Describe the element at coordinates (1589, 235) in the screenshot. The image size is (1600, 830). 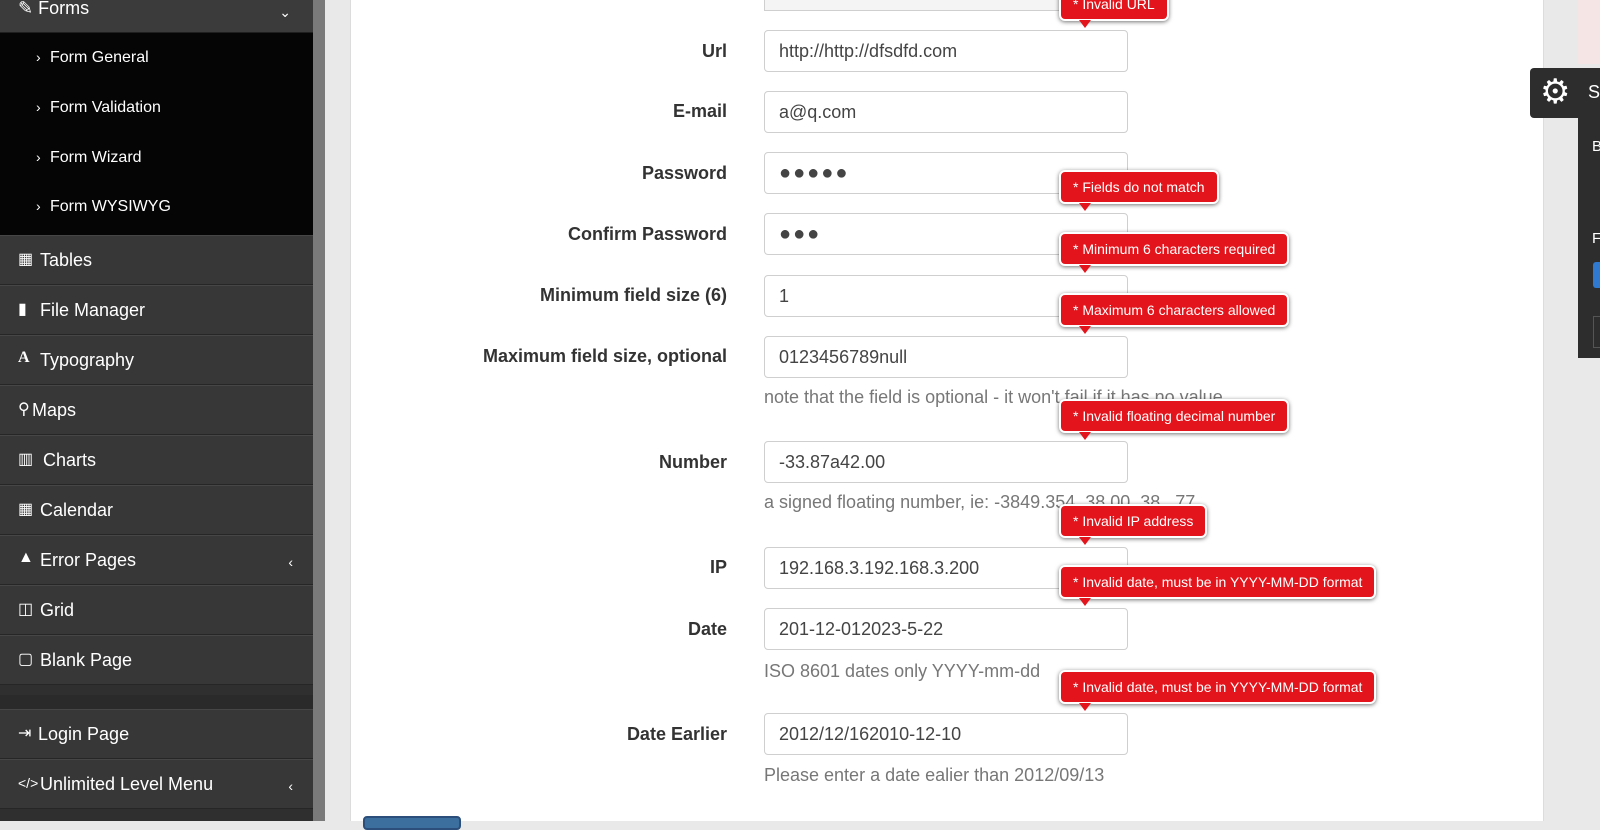
I see `settings-panel: B F` at that location.